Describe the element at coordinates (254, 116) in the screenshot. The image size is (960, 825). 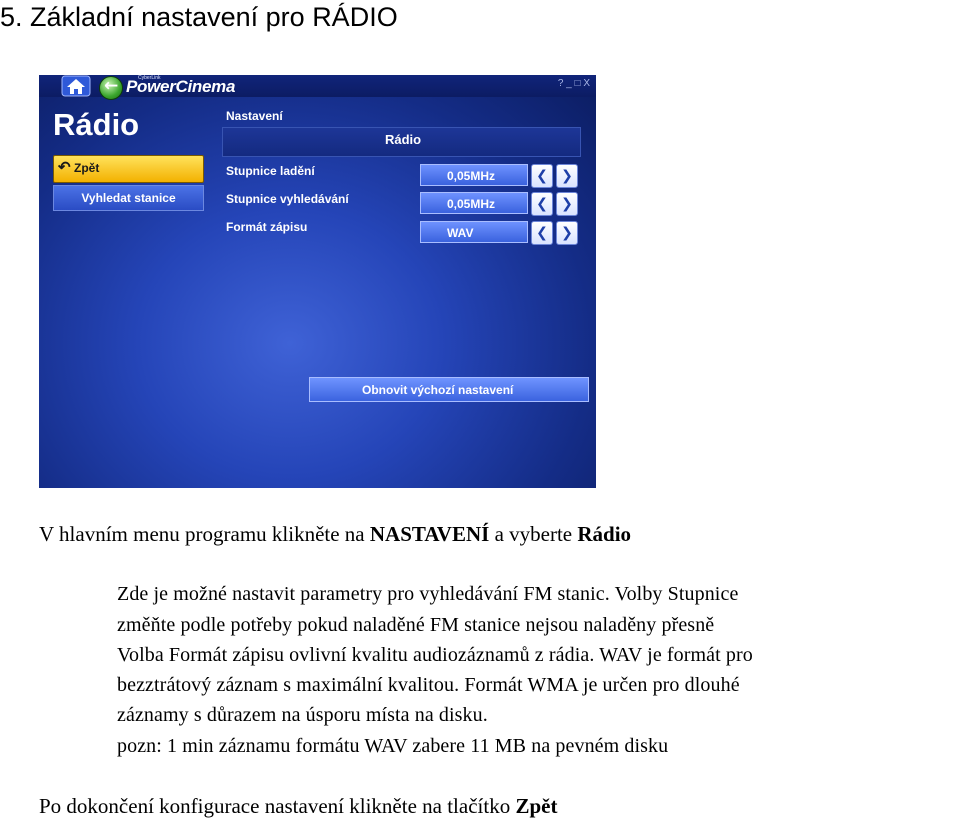
I see `section-label: Nastavení` at that location.